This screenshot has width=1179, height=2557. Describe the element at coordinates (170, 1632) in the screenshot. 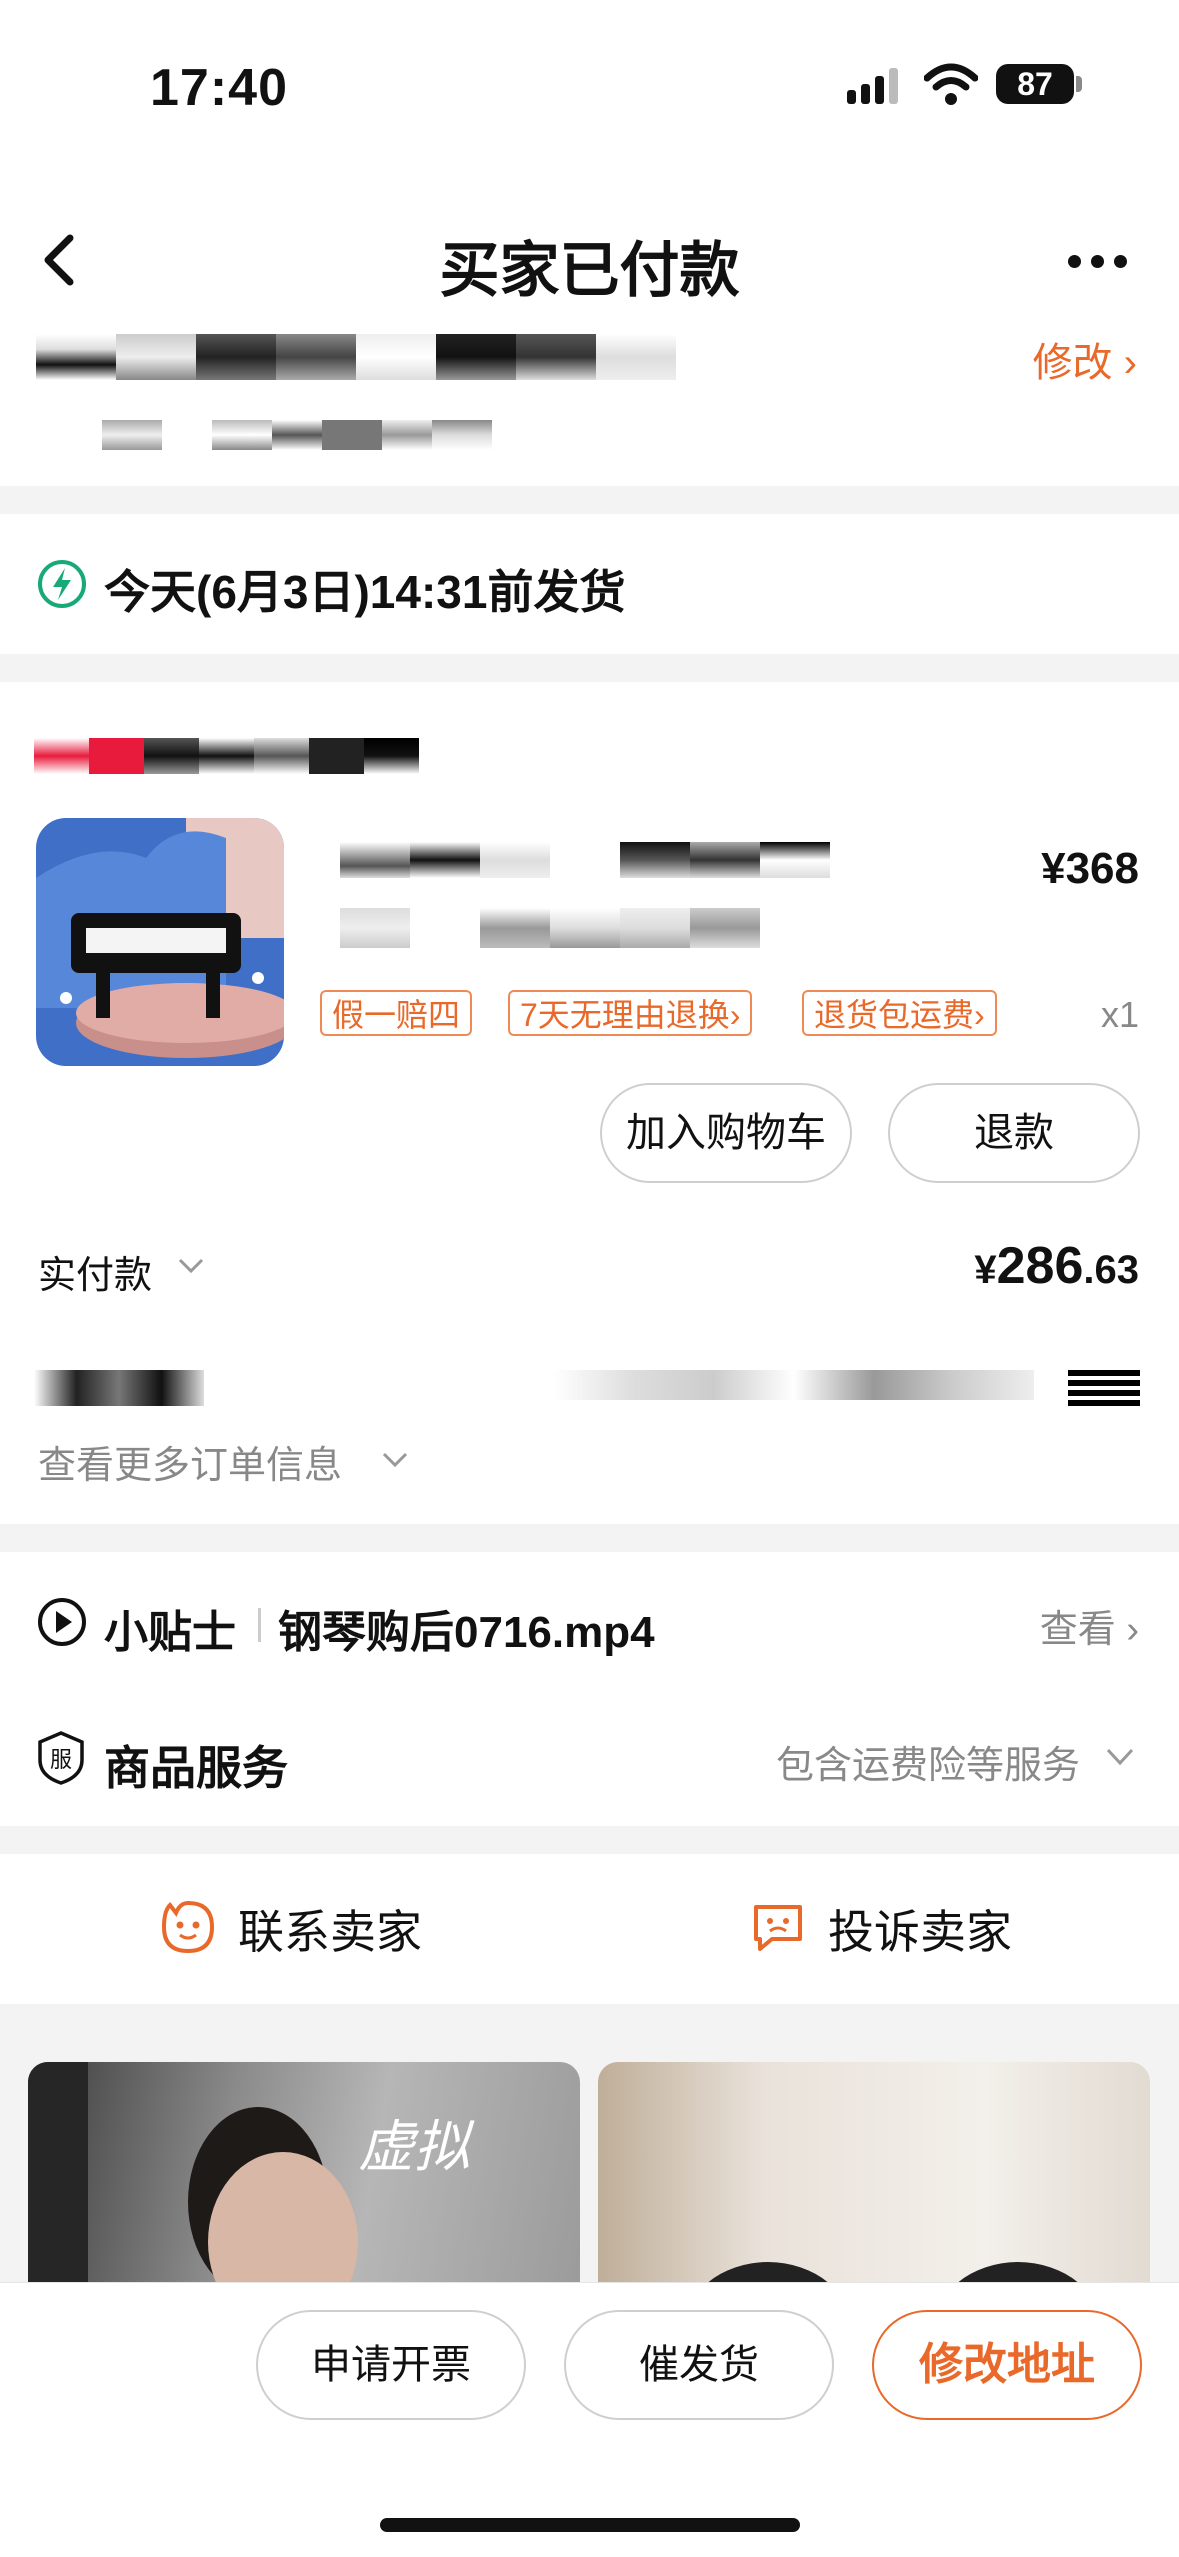

I see `tips-label: 小贴士` at that location.